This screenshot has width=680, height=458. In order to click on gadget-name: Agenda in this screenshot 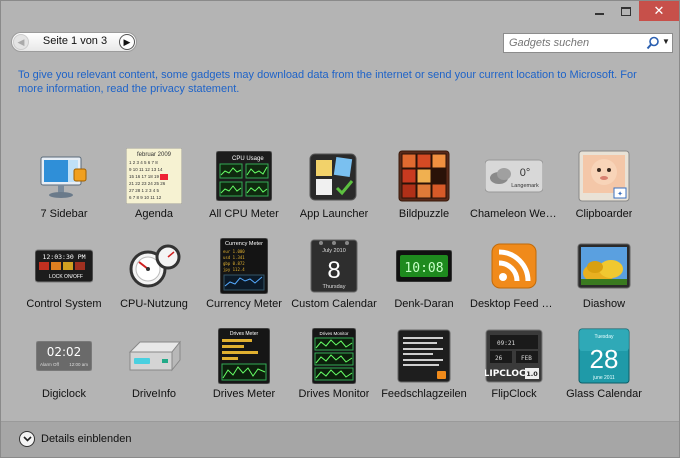, I will do `click(154, 214)`.